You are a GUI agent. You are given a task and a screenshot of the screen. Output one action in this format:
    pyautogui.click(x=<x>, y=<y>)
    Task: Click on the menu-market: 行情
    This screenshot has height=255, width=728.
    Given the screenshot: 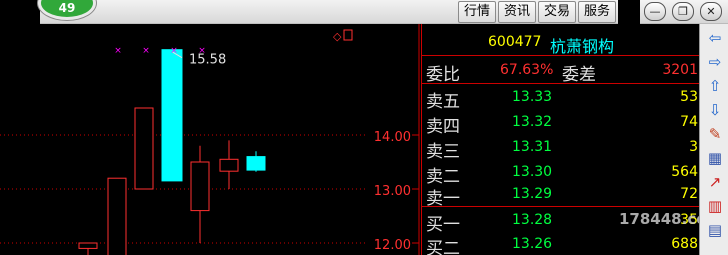 What is the action you would take?
    pyautogui.click(x=477, y=12)
    